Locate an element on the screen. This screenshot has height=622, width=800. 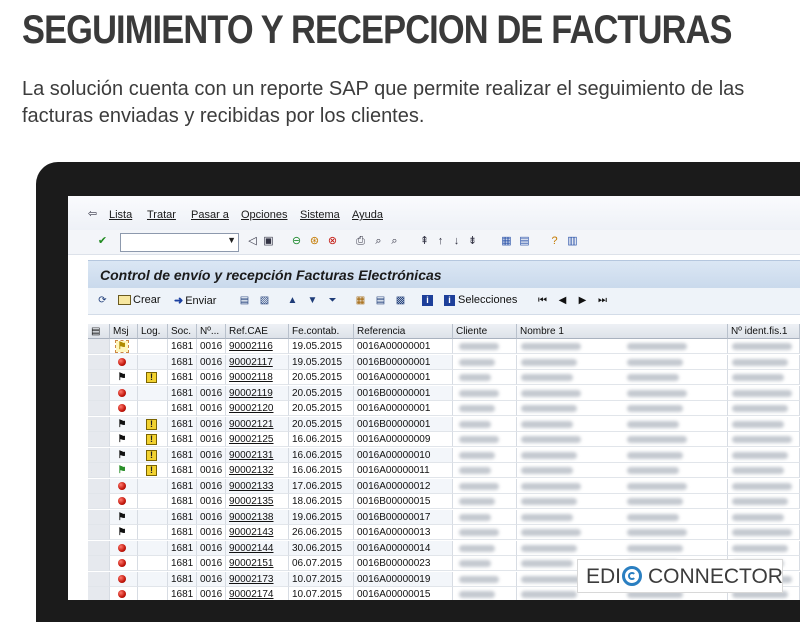
command-field: ▼ is located at coordinates (179, 242).